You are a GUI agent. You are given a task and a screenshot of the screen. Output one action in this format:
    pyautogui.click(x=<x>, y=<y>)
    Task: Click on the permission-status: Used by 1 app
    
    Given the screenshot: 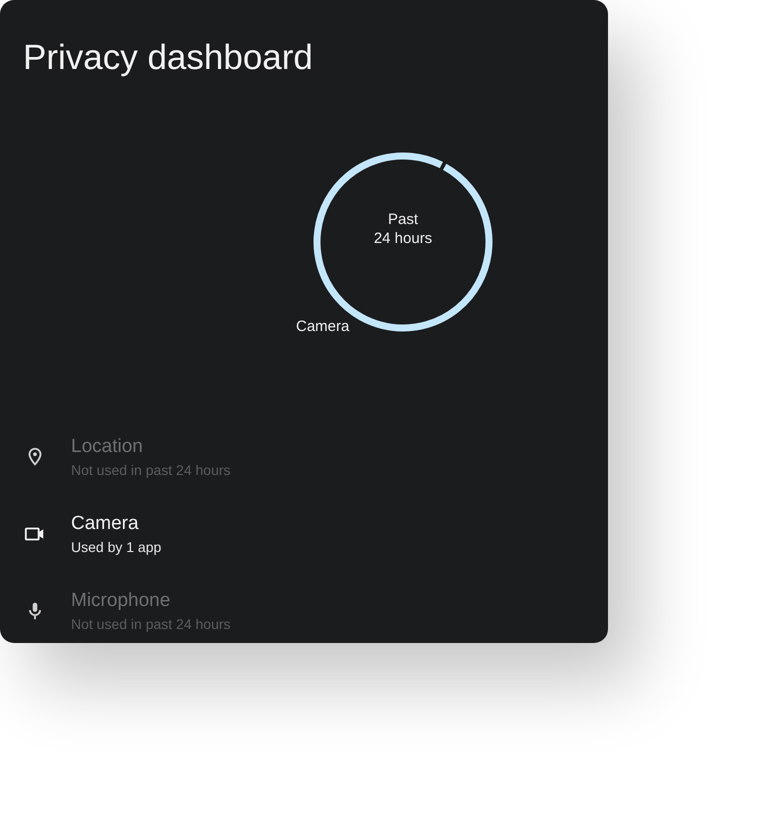 What is the action you would take?
    pyautogui.click(x=116, y=547)
    